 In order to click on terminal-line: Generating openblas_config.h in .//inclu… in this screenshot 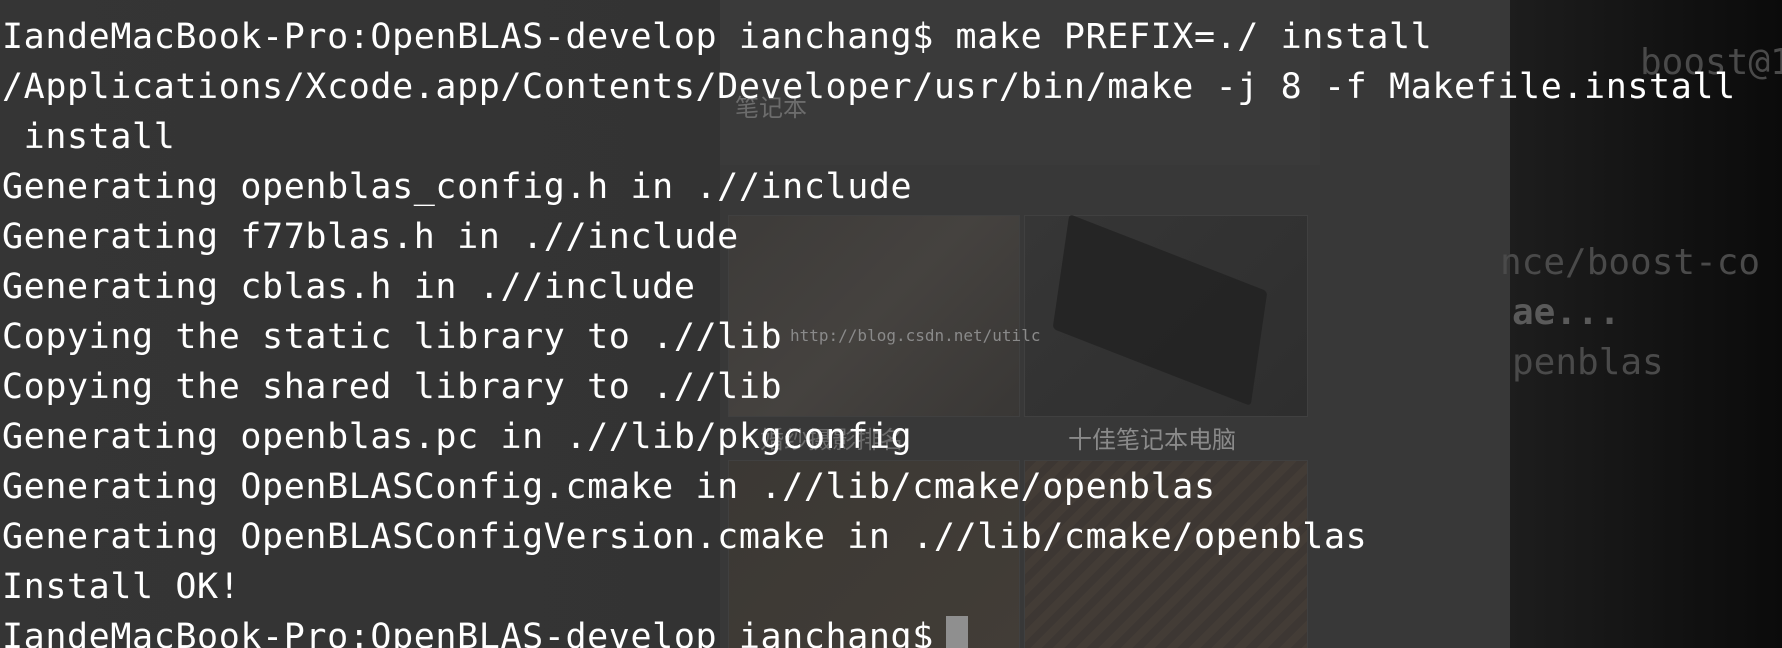, I will do `click(457, 187)`.